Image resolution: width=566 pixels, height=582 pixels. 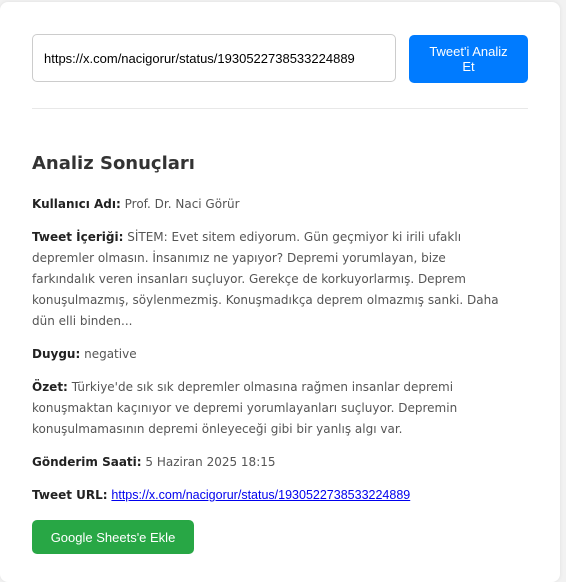 I want to click on sentiment-field: Duygu: negative, so click(x=272, y=354).